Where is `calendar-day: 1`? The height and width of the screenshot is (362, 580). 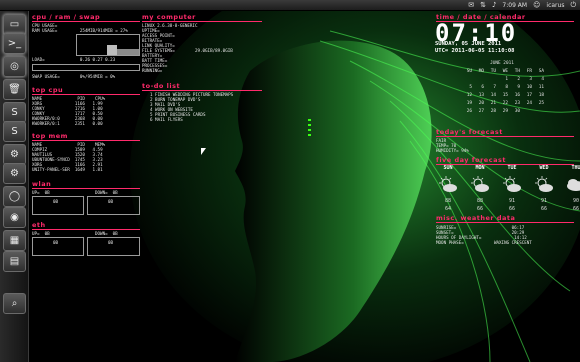 calendar-day: 1 is located at coordinates (506, 79).